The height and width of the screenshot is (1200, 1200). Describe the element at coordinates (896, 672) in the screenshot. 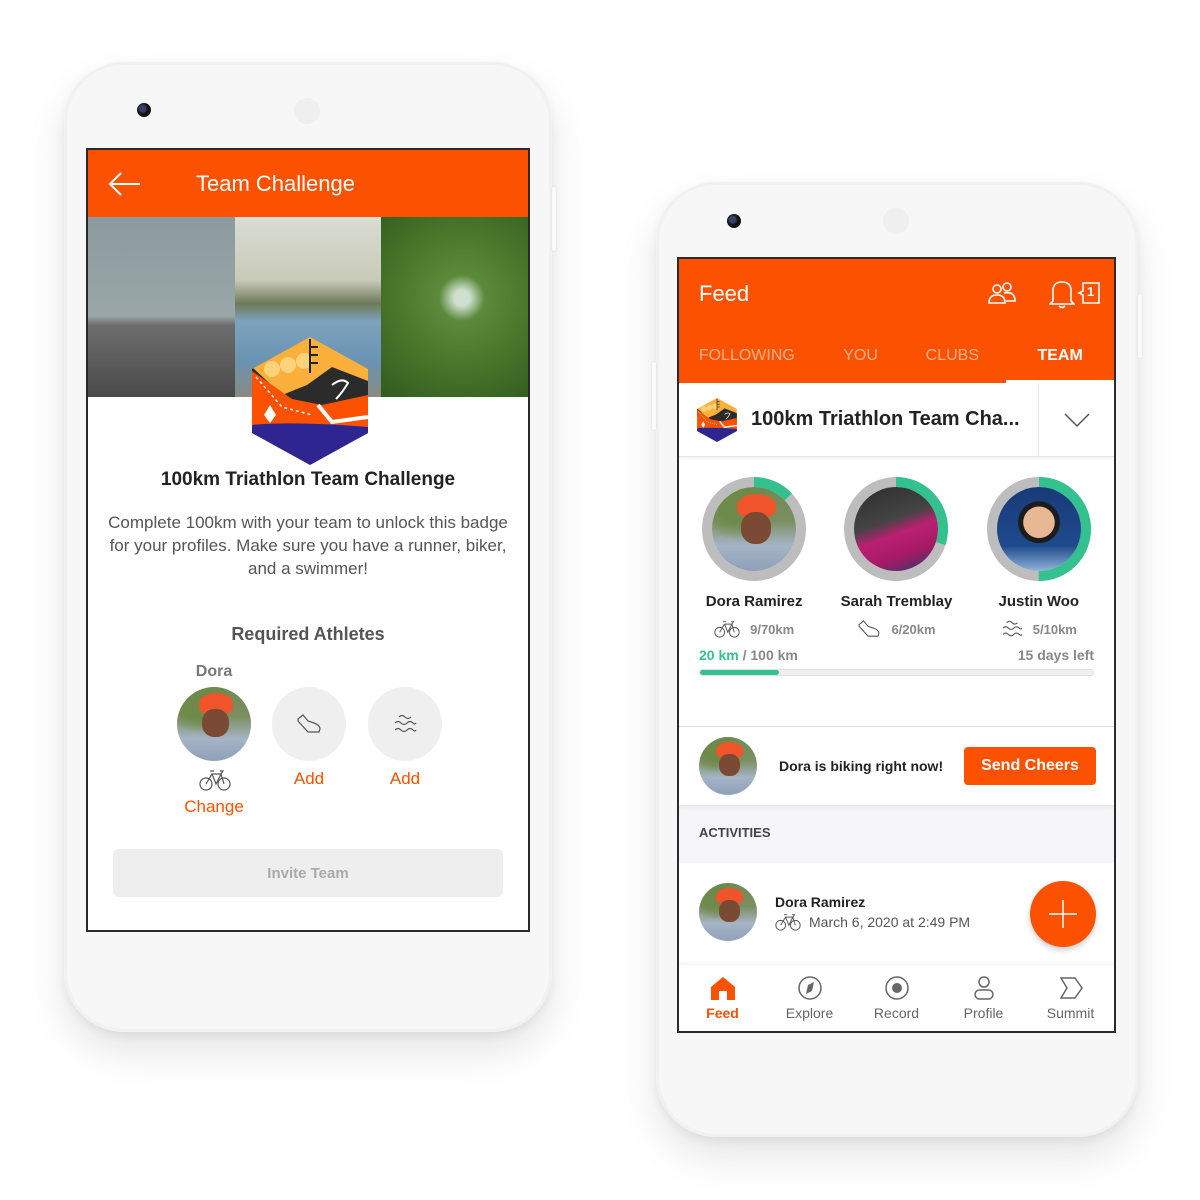

I see `progress-bar` at that location.